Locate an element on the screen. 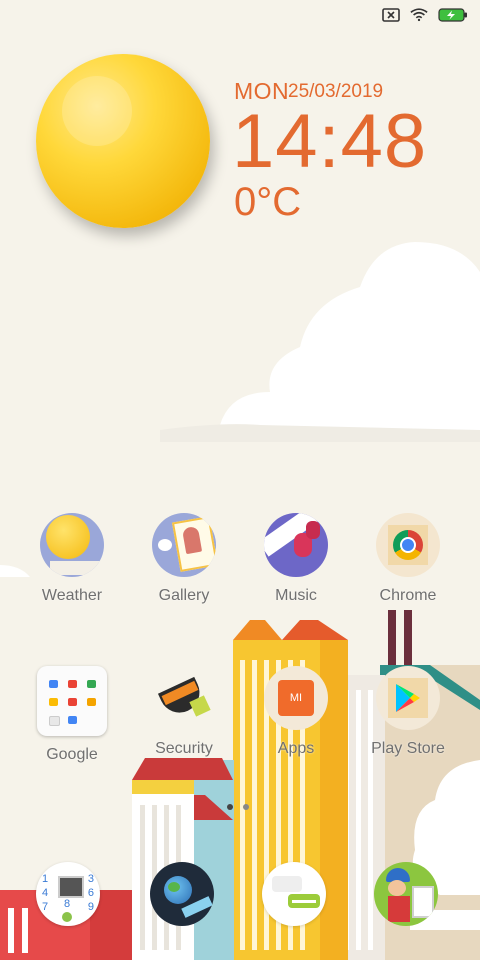 This screenshot has width=480, height=960. music-icon is located at coordinates (296, 545).